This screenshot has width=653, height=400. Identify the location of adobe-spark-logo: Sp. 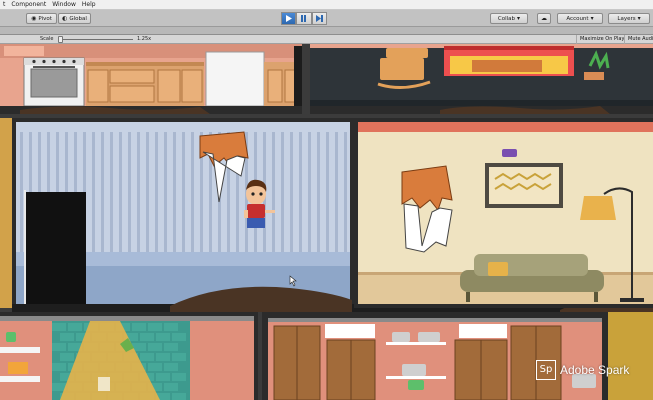
(546, 369).